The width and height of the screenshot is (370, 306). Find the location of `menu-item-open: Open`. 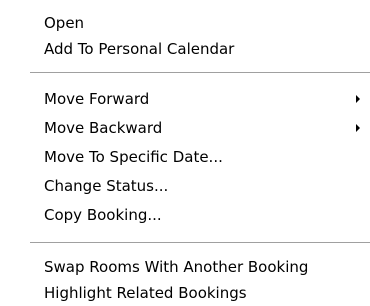

menu-item-open: Open is located at coordinates (185, 23).